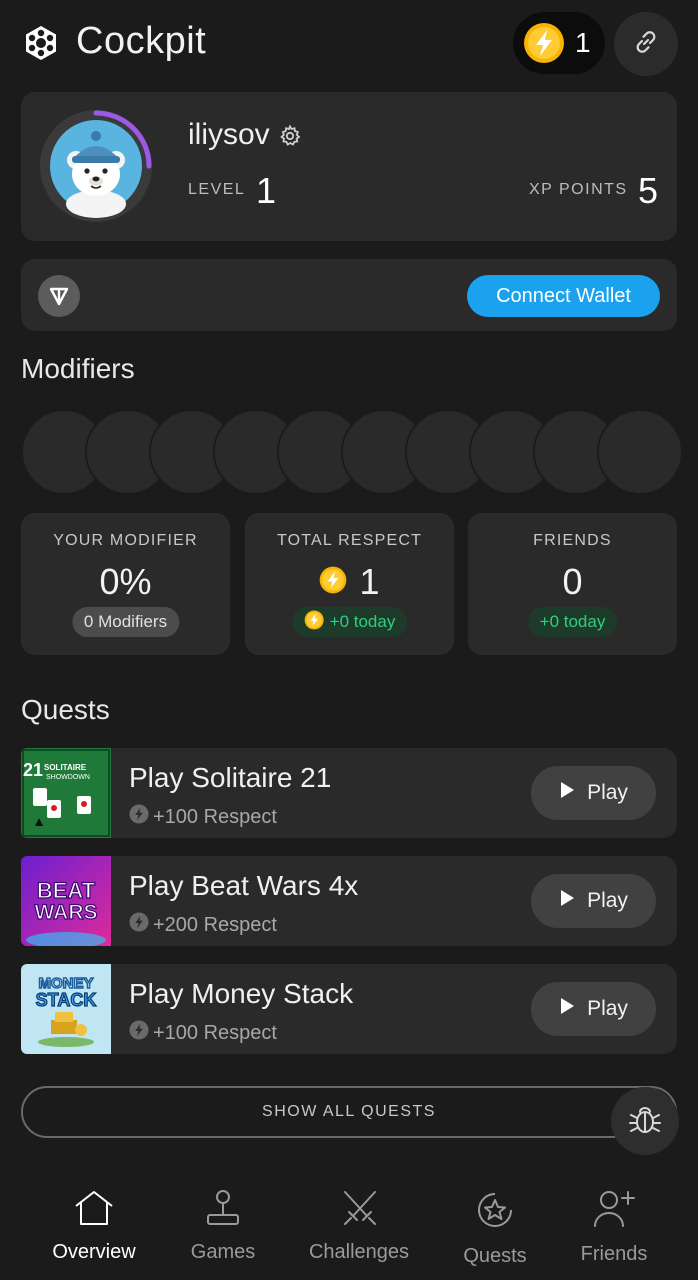 The image size is (698, 1280). Describe the element at coordinates (65, 709) in the screenshot. I see `quests-title: Quests` at that location.